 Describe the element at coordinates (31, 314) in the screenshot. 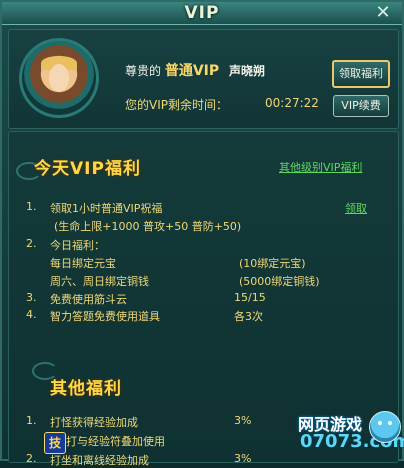

I see `today-item-4-num: 4.` at that location.